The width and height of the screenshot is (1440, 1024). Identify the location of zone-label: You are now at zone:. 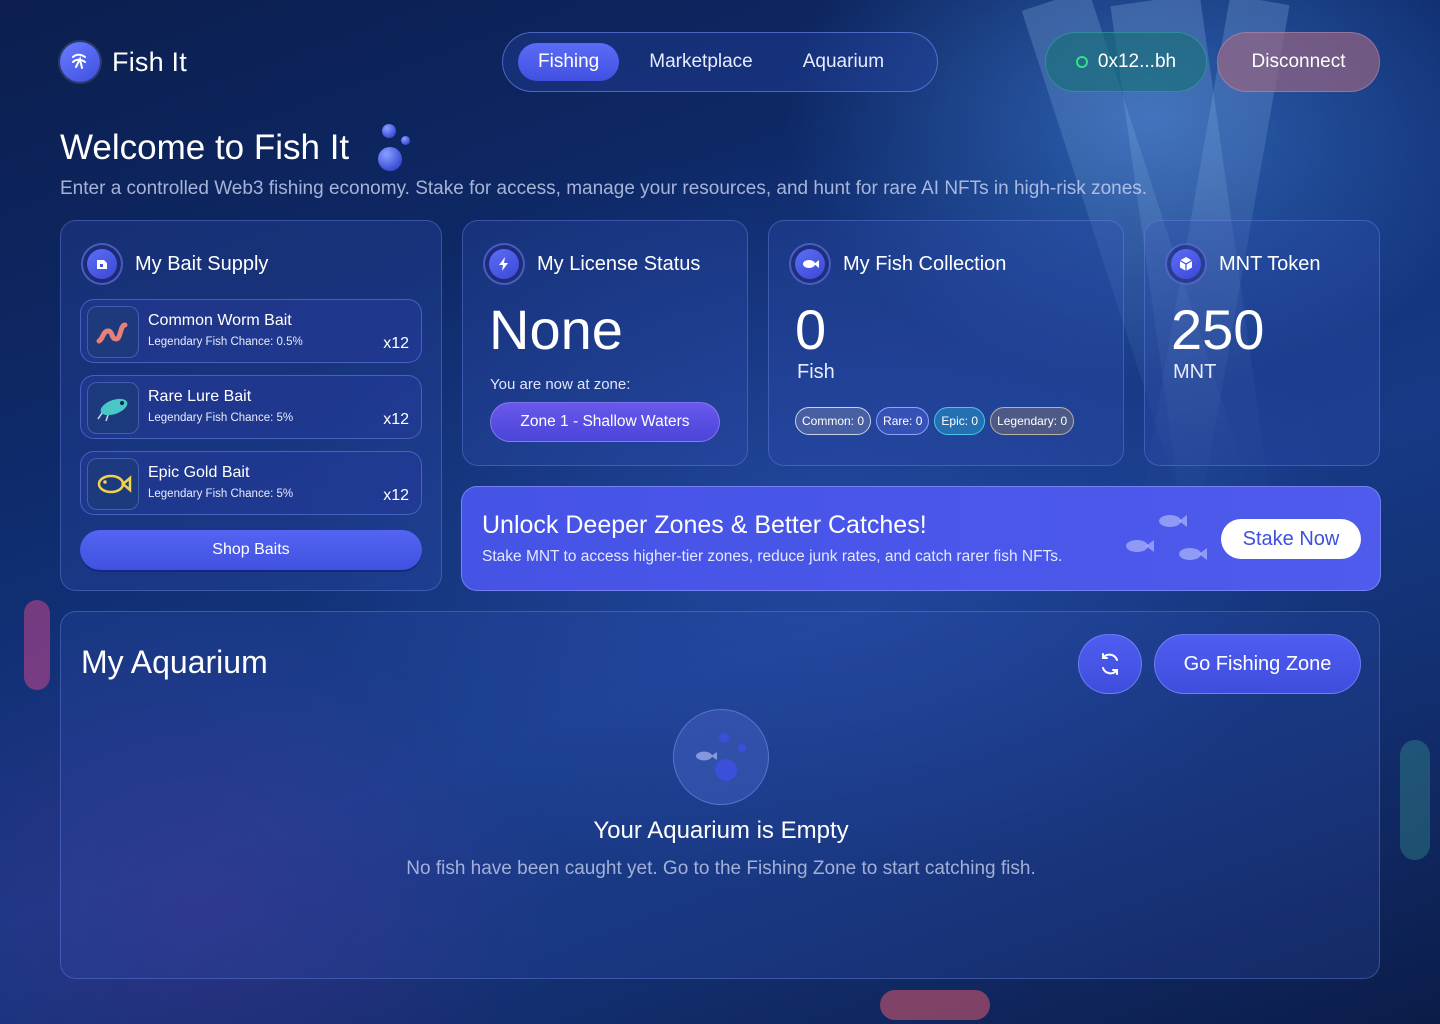
(560, 384).